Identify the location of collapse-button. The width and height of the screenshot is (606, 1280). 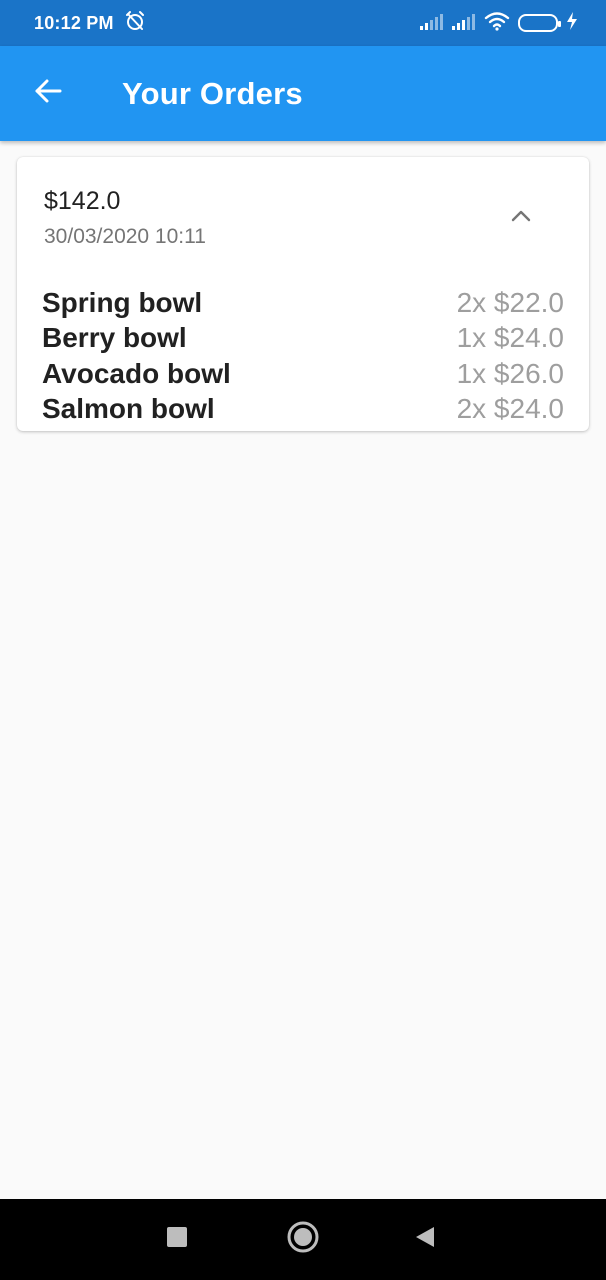
(521, 218).